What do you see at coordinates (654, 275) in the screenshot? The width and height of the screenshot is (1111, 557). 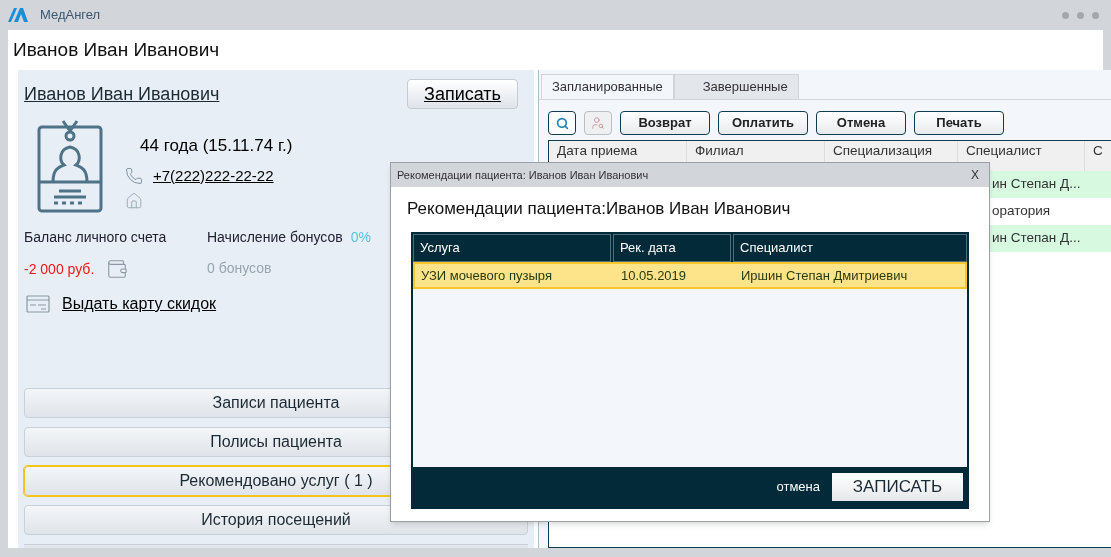 I see `table-cell-text: 10.05.2019` at bounding box center [654, 275].